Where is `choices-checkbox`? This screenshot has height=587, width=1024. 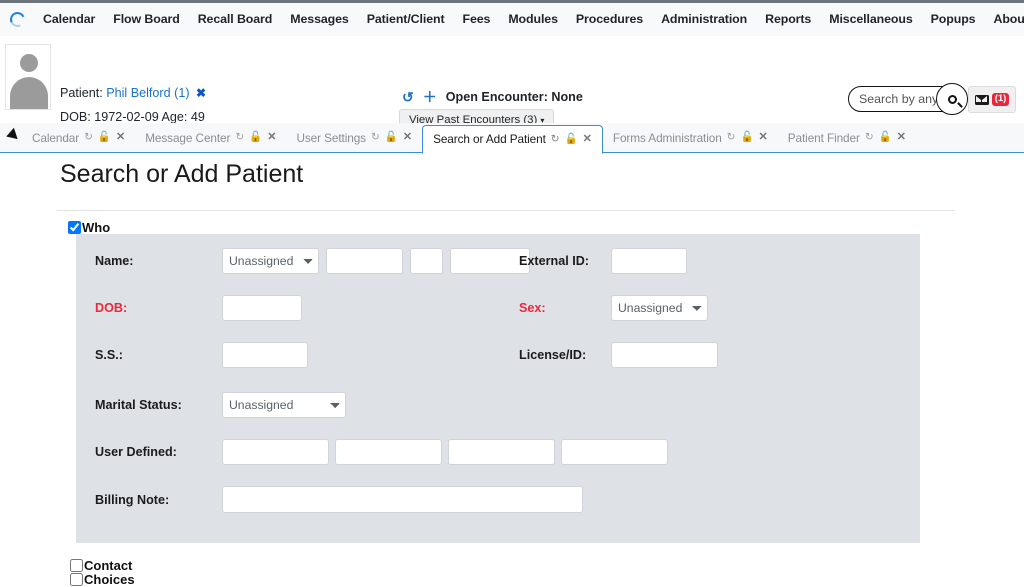 choices-checkbox is located at coordinates (76, 579).